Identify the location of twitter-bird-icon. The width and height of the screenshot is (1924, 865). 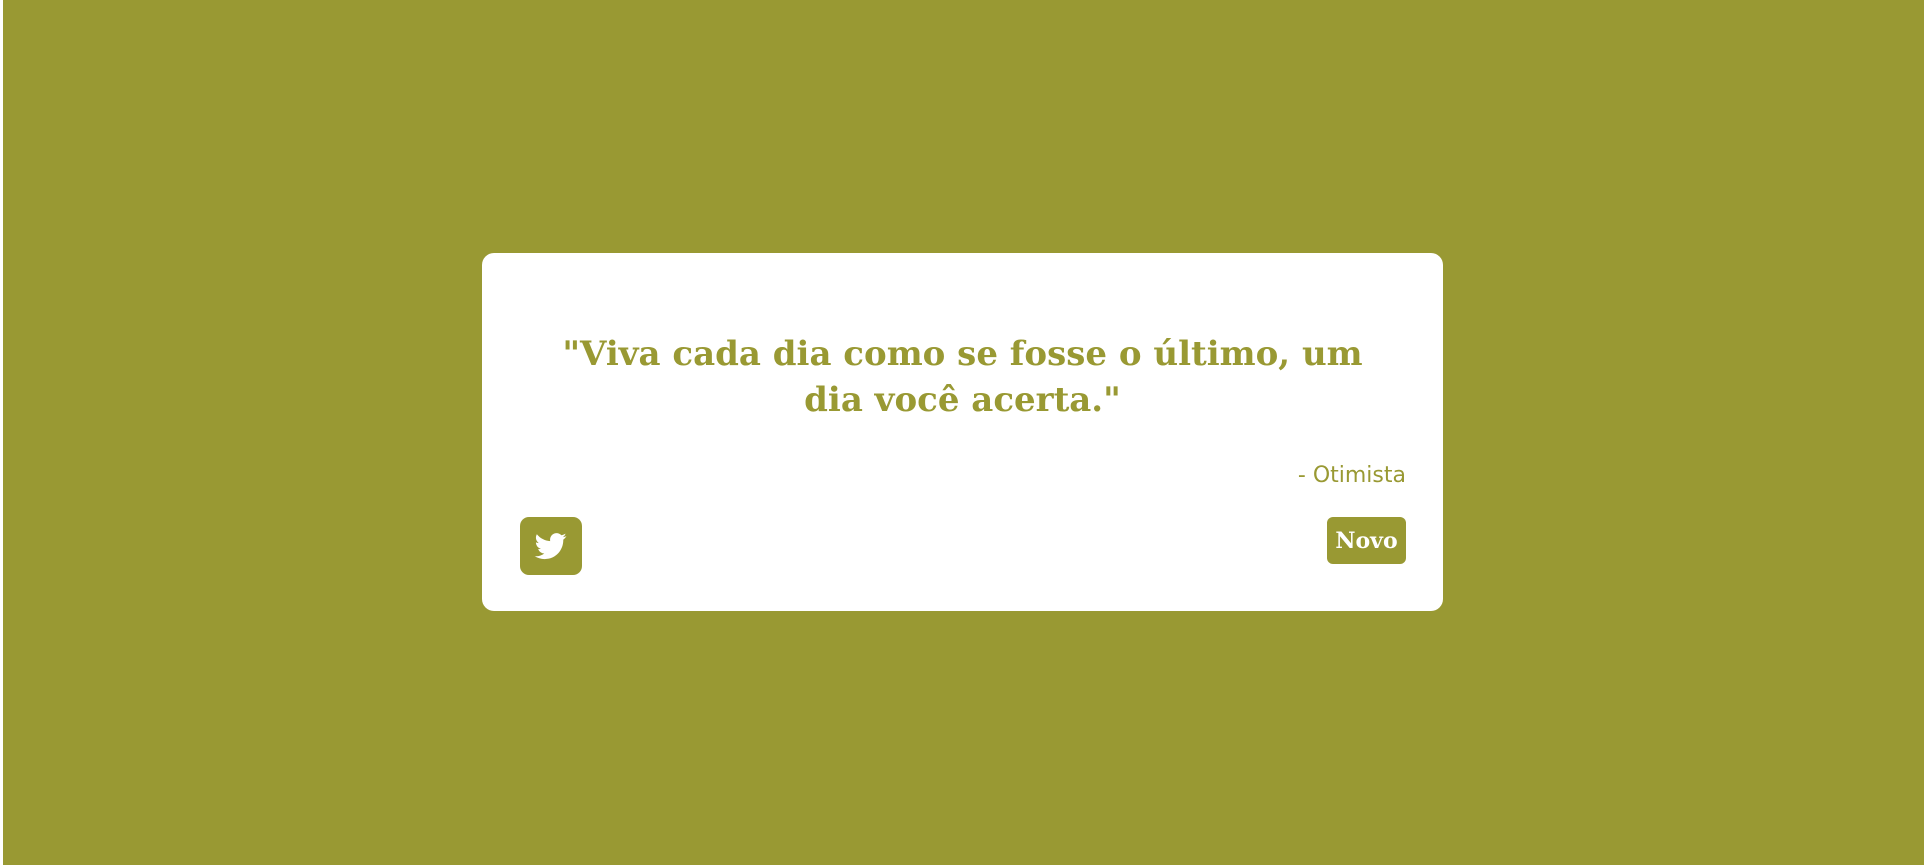
(550, 546).